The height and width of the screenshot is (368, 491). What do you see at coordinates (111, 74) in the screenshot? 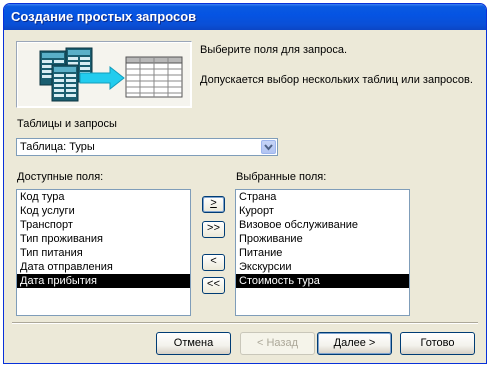
I see `tables-to-query-icon` at bounding box center [111, 74].